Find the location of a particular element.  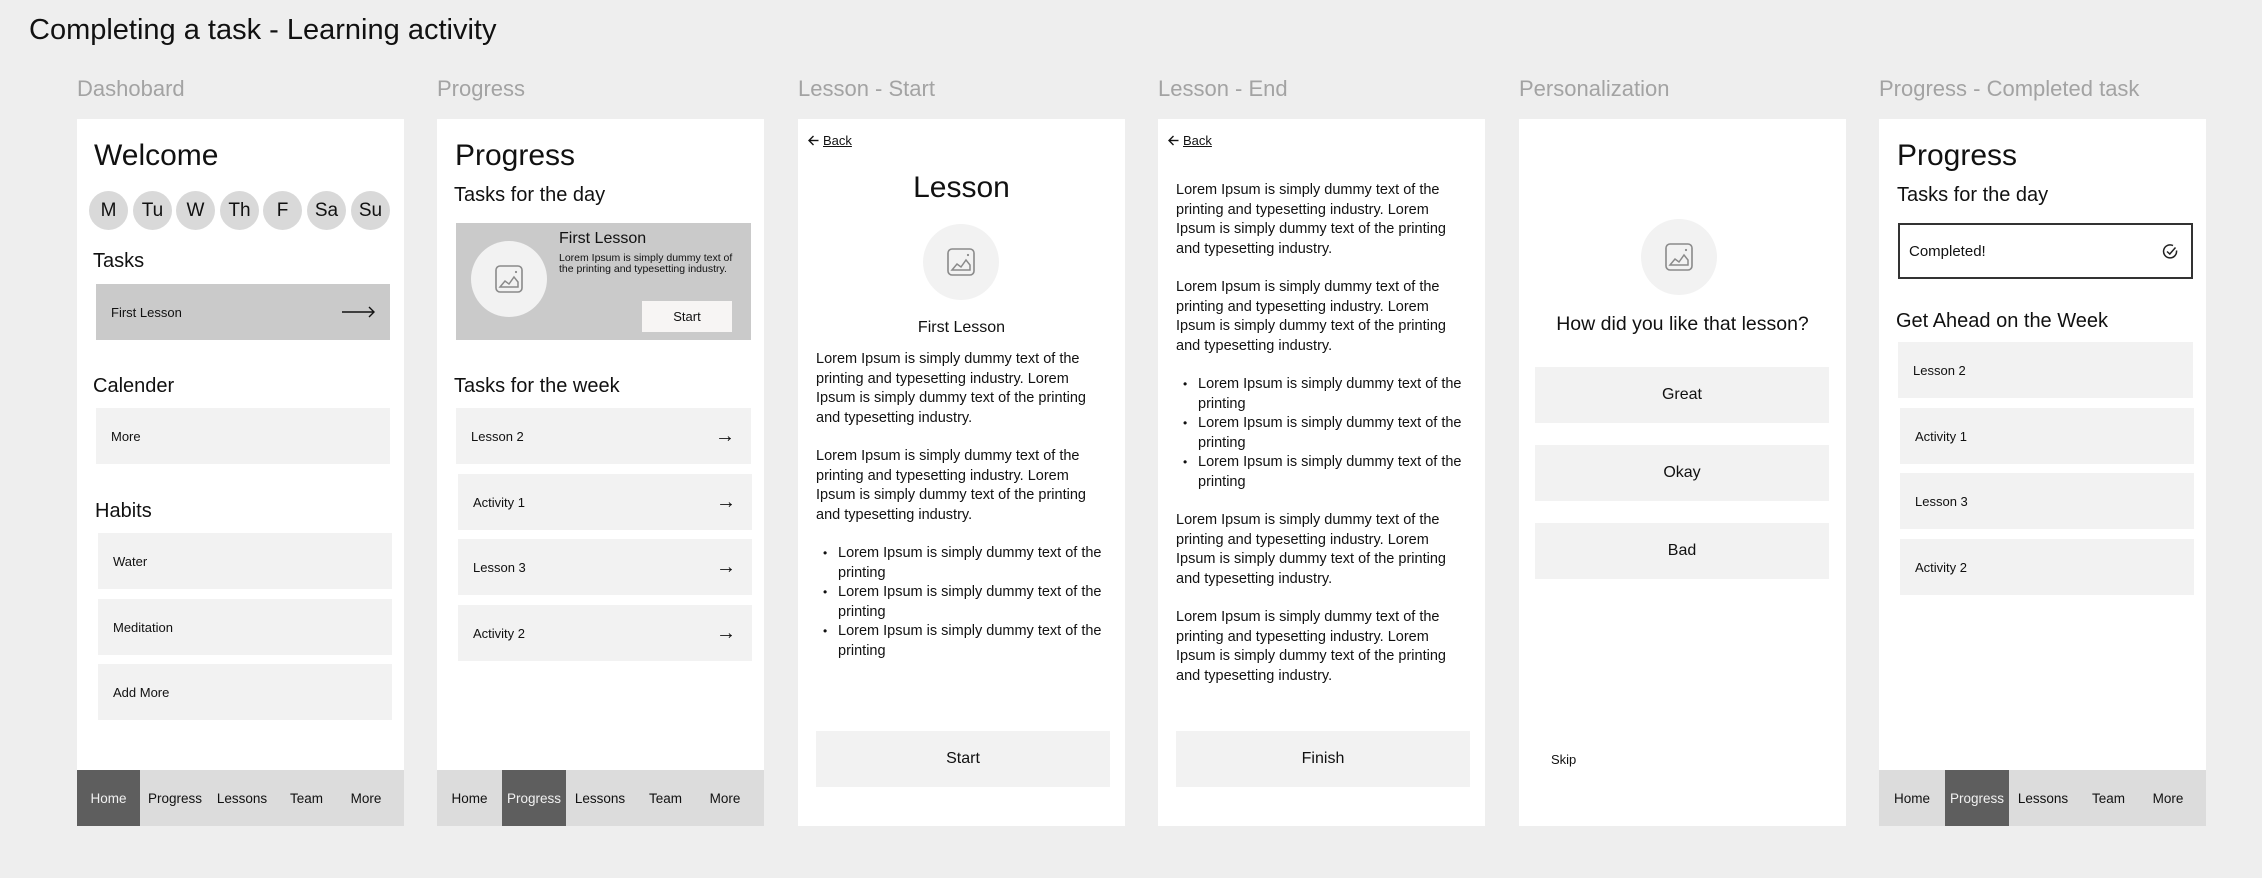

lesson-subtitle: First Lesson is located at coordinates (961, 327).